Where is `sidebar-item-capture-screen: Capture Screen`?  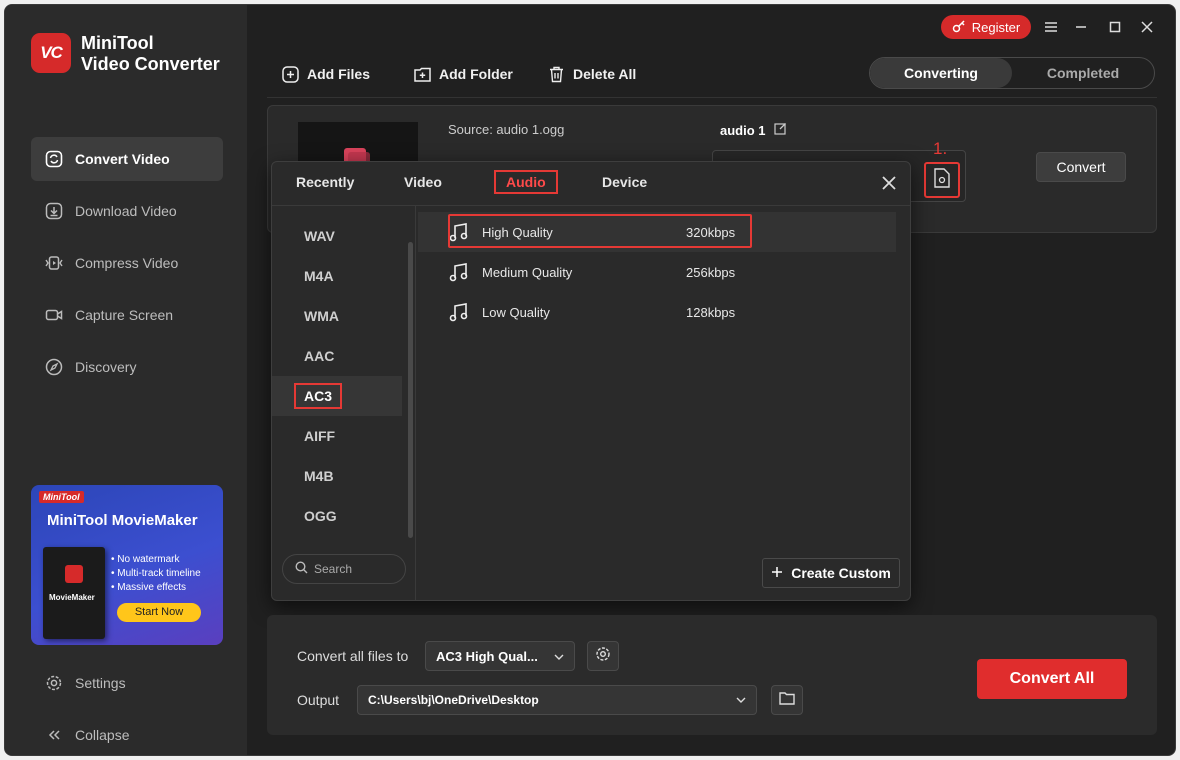
sidebar-item-capture-screen: Capture Screen is located at coordinates (127, 315).